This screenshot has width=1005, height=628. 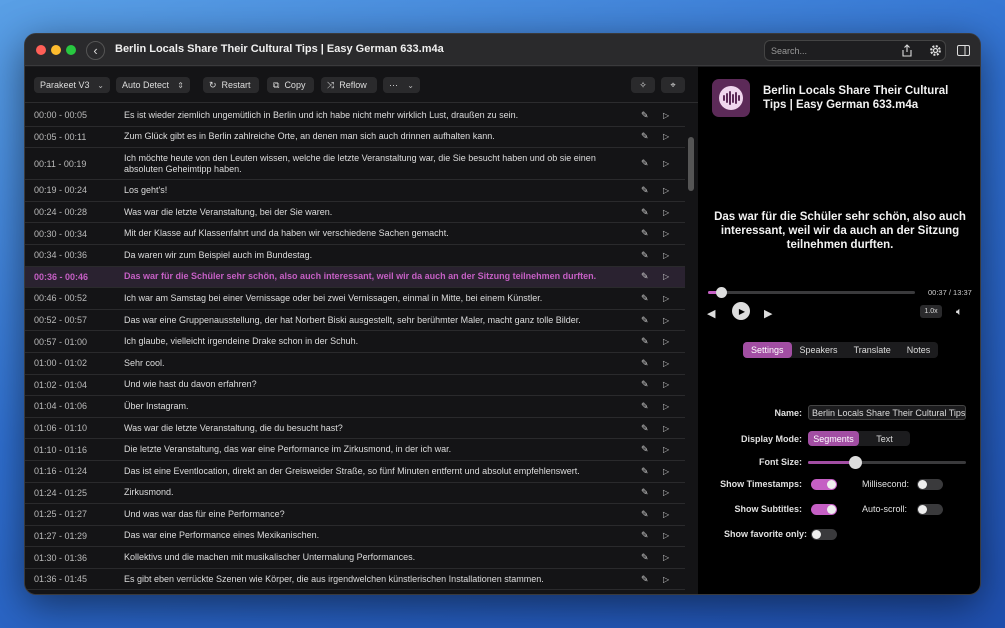 I want to click on tab-translate: Translate, so click(x=872, y=350).